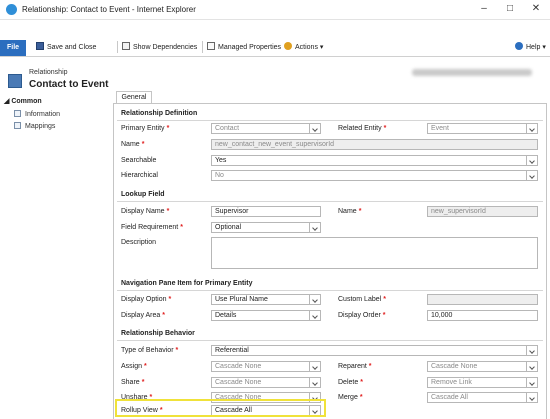 This screenshot has height=419, width=550. What do you see at coordinates (146, 299) in the screenshot?
I see `display-option-label: Display Option *` at bounding box center [146, 299].